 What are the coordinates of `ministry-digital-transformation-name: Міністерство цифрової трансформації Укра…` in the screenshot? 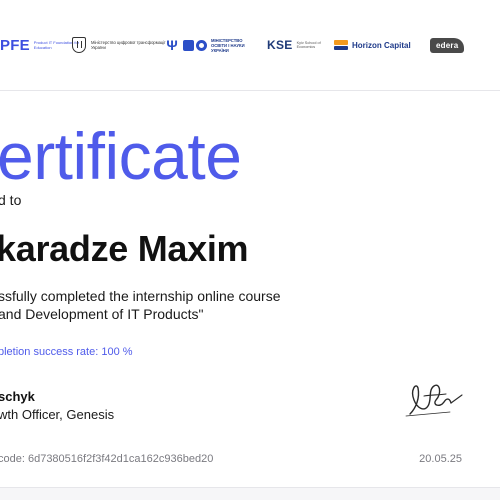 It's located at (128, 45).